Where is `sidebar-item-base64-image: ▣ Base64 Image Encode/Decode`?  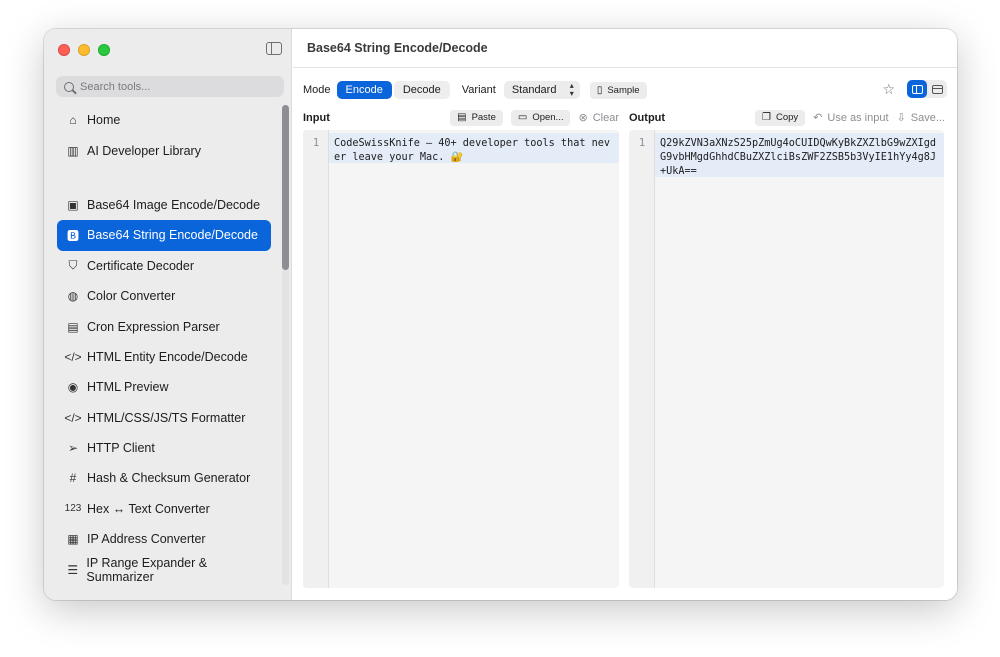
sidebar-item-base64-image: ▣ Base64 Image Encode/Decode is located at coordinates (164, 205).